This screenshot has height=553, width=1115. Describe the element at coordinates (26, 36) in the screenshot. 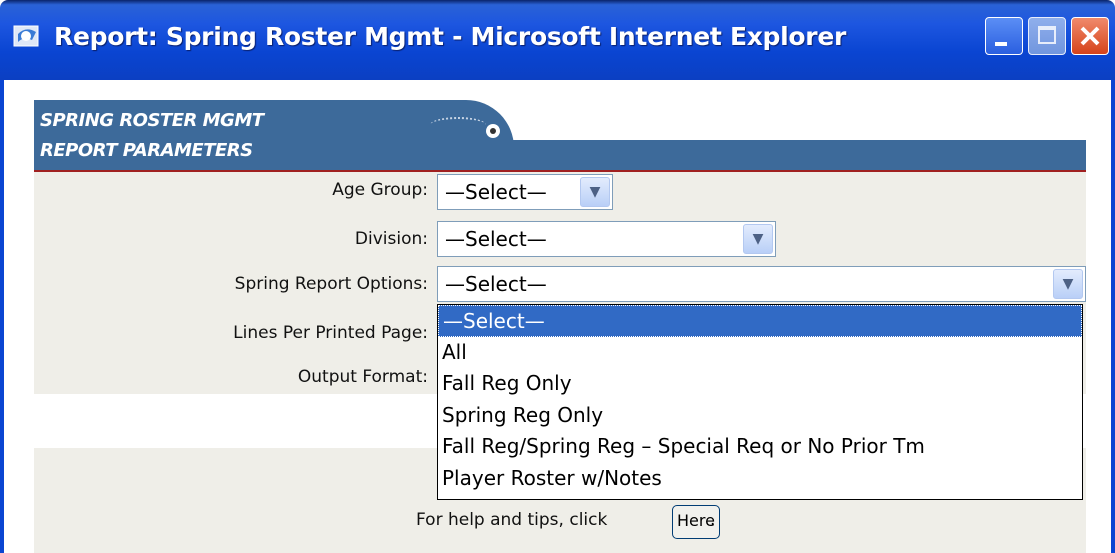

I see `internet-explorer-icon` at that location.